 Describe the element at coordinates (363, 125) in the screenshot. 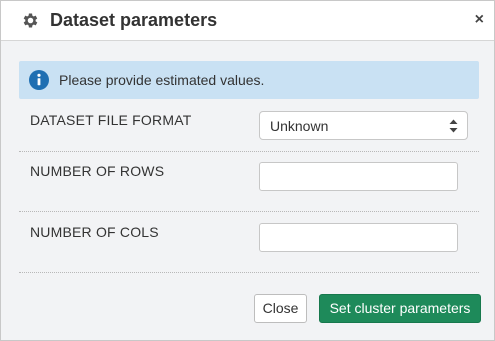

I see `file-format-select: Unknown` at that location.